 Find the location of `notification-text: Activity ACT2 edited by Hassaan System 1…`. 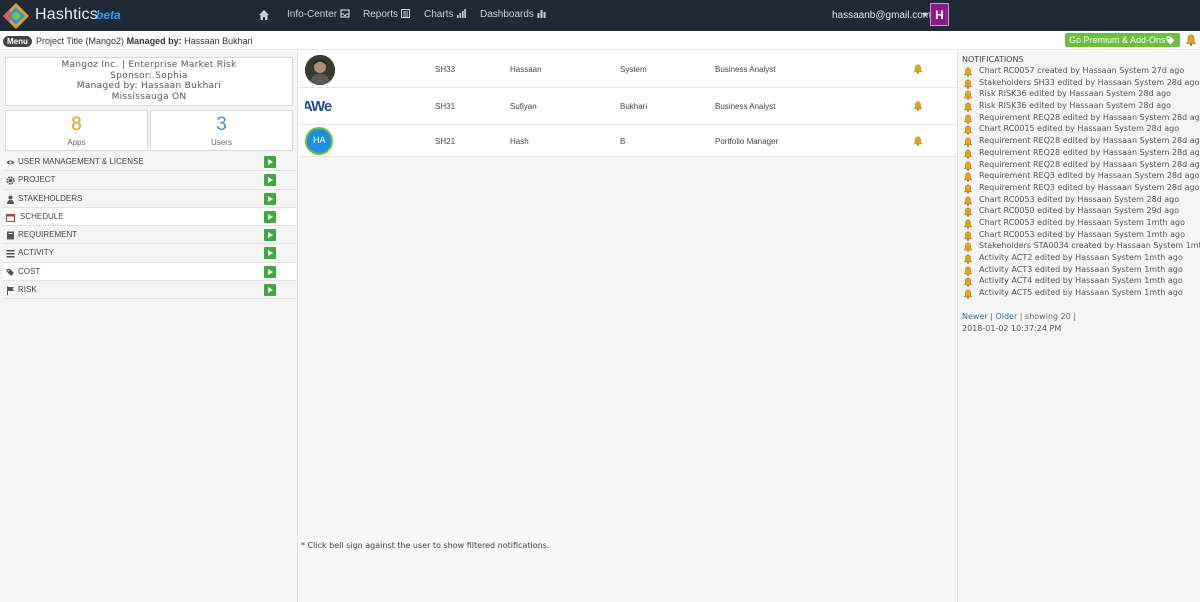

notification-text: Activity ACT2 edited by Hassaan System 1… is located at coordinates (1081, 257).